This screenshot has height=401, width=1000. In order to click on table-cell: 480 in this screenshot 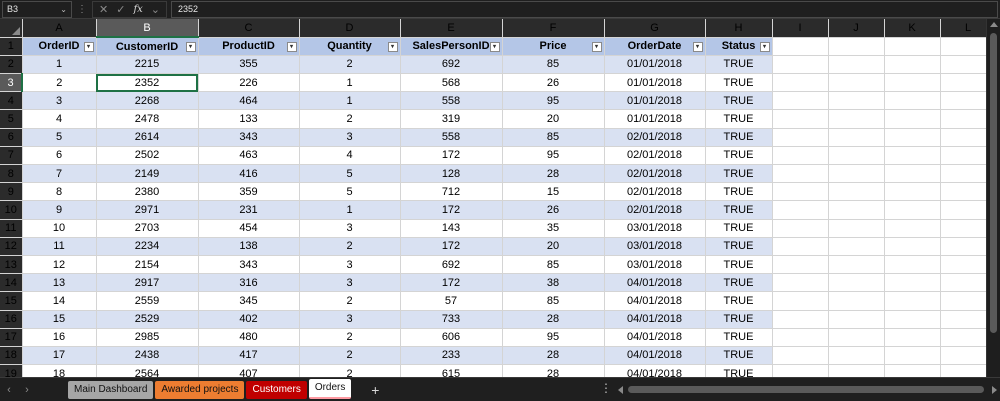, I will do `click(249, 337)`.